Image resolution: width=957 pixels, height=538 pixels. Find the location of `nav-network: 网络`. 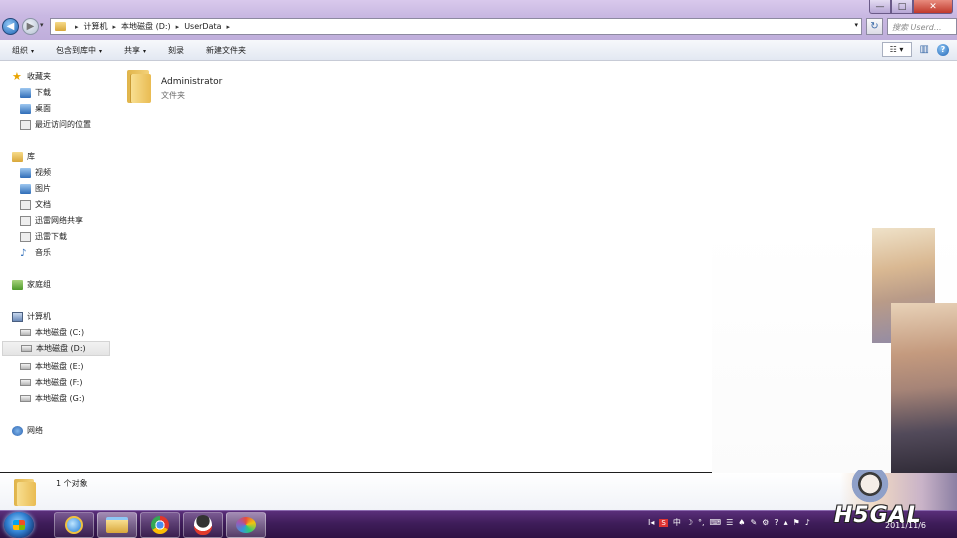

nav-network: 网络 is located at coordinates (27, 430).